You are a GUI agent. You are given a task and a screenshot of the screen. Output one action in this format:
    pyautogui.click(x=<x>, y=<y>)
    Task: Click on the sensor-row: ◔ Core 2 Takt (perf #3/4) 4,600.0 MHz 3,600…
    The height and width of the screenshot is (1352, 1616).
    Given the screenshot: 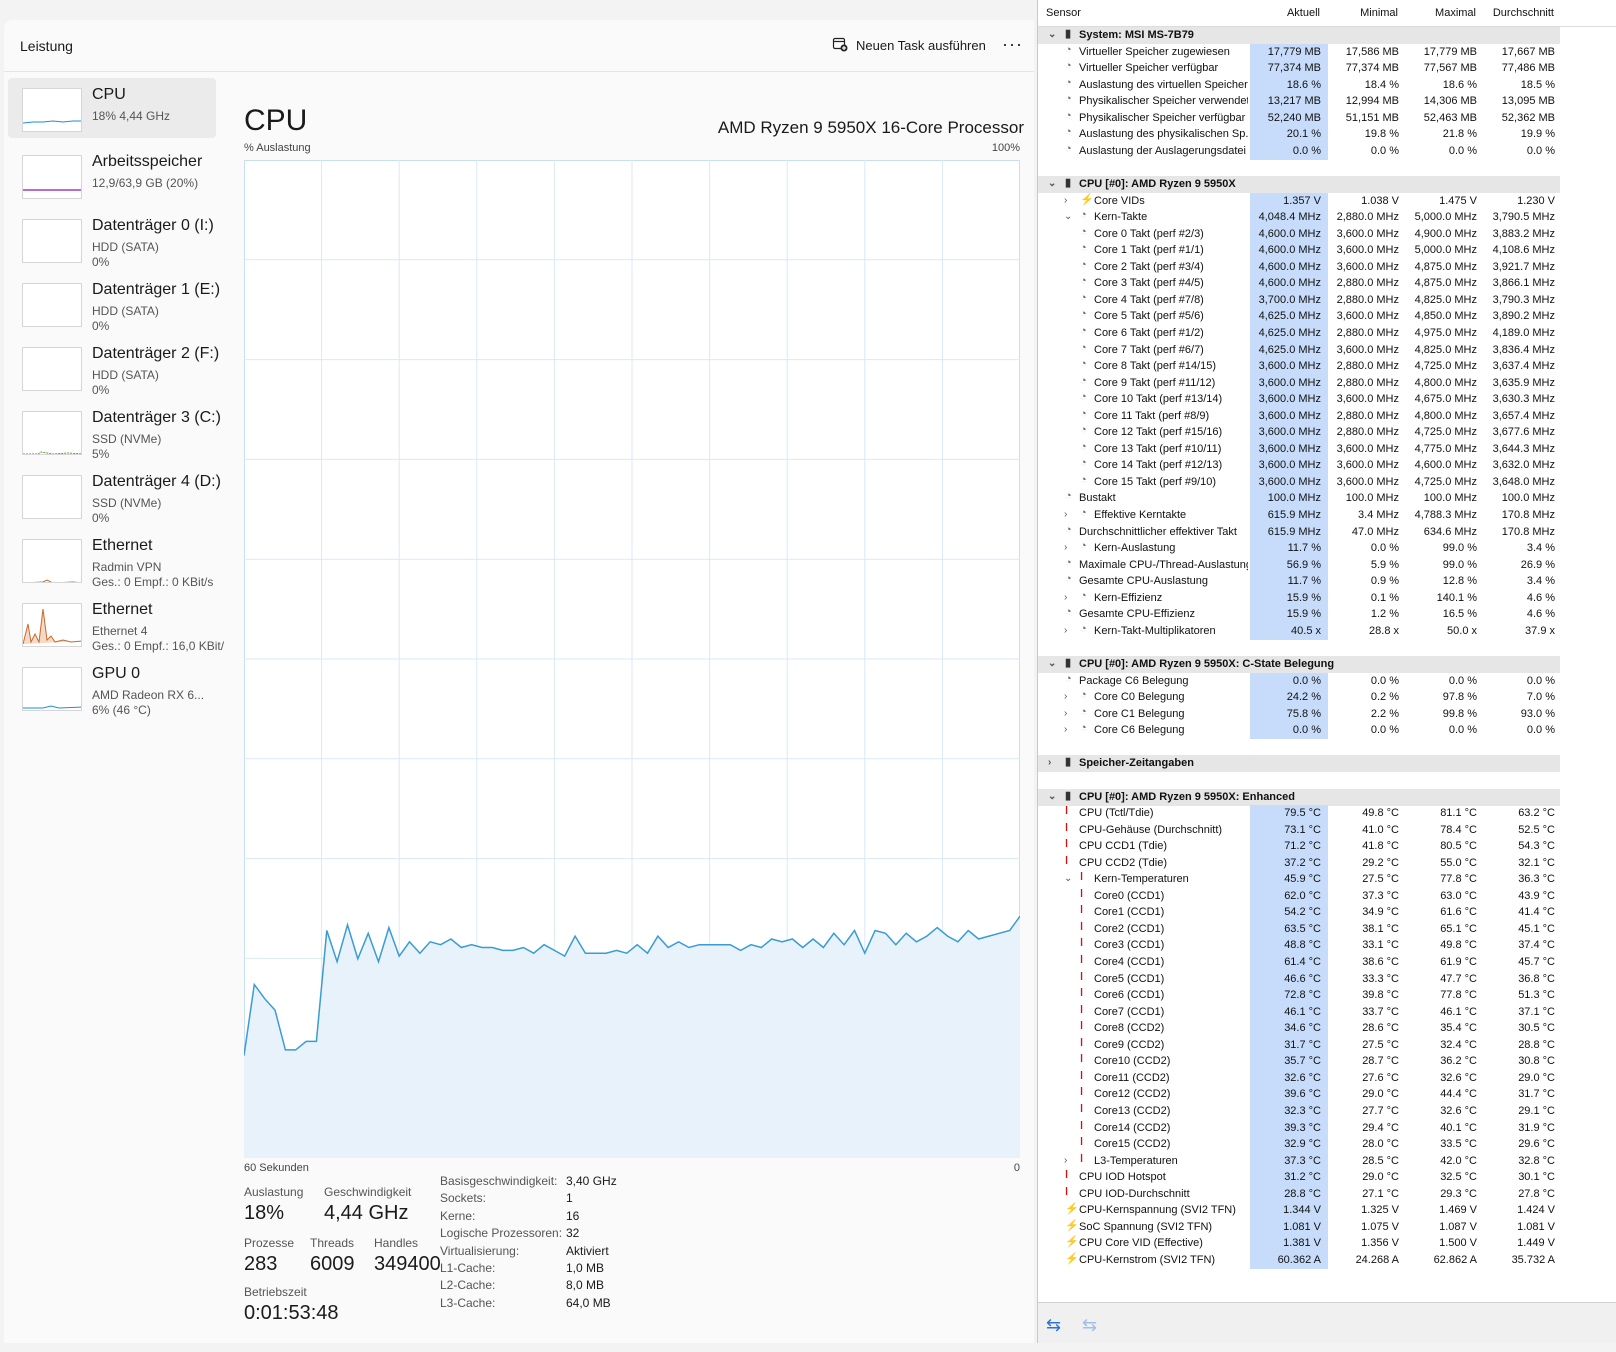 What is the action you would take?
    pyautogui.click(x=1327, y=267)
    